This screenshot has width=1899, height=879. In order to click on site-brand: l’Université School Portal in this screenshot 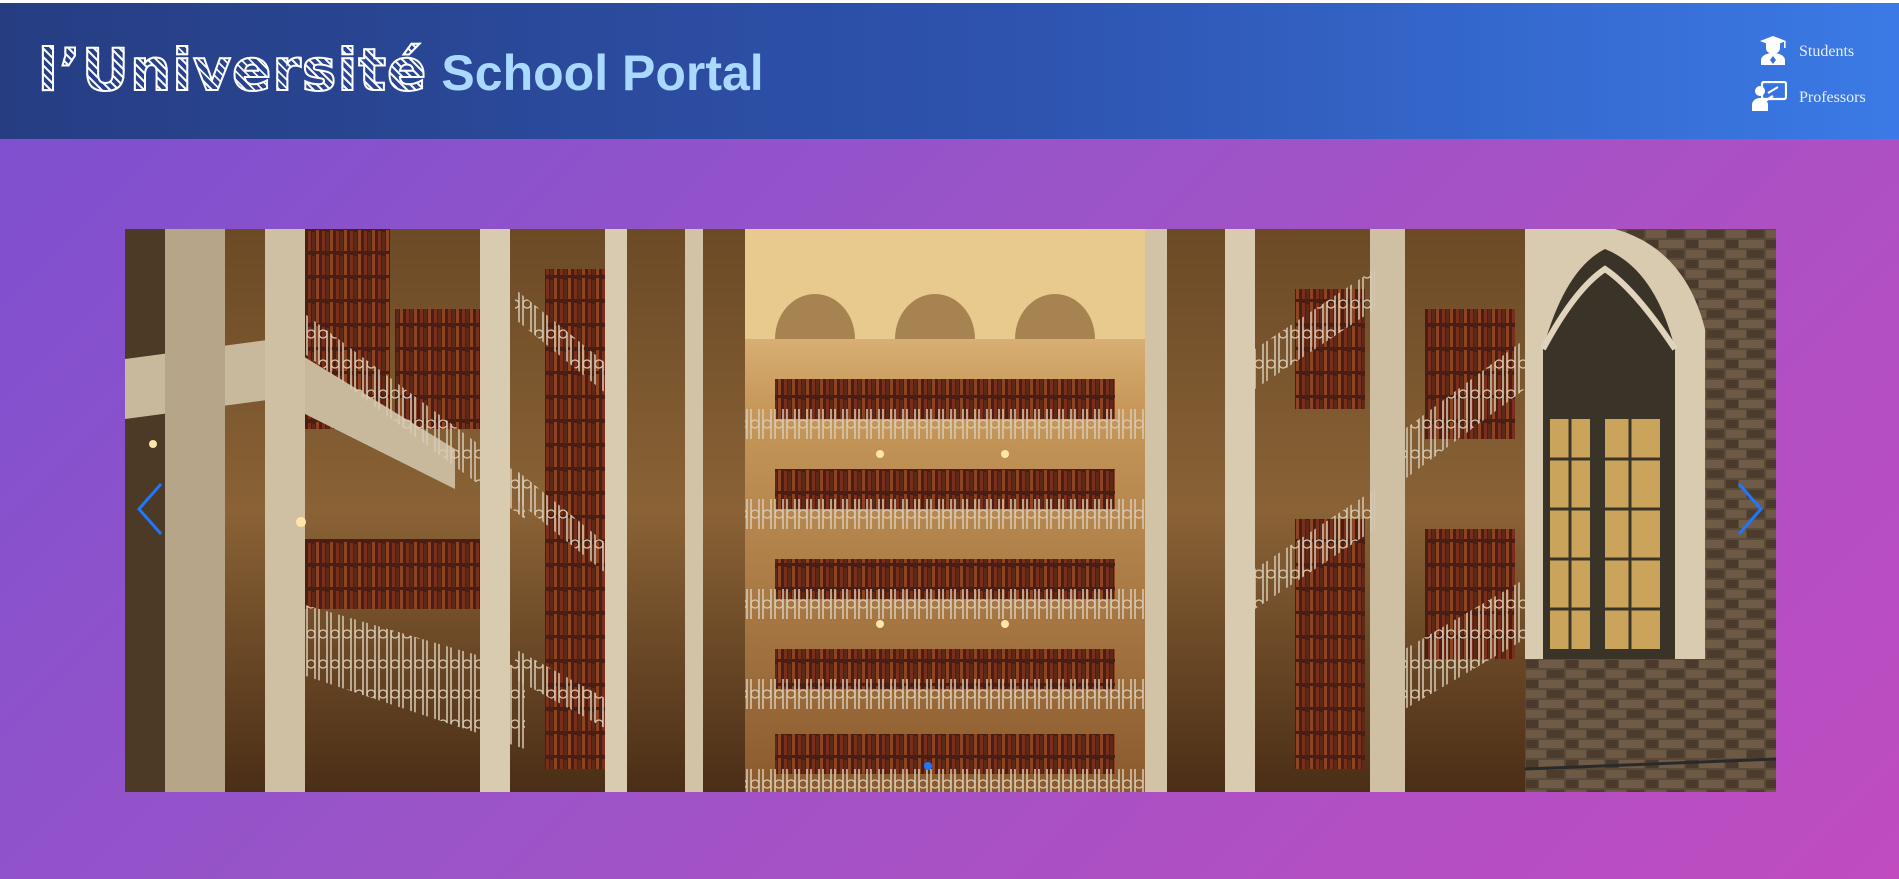, I will do `click(400, 70)`.